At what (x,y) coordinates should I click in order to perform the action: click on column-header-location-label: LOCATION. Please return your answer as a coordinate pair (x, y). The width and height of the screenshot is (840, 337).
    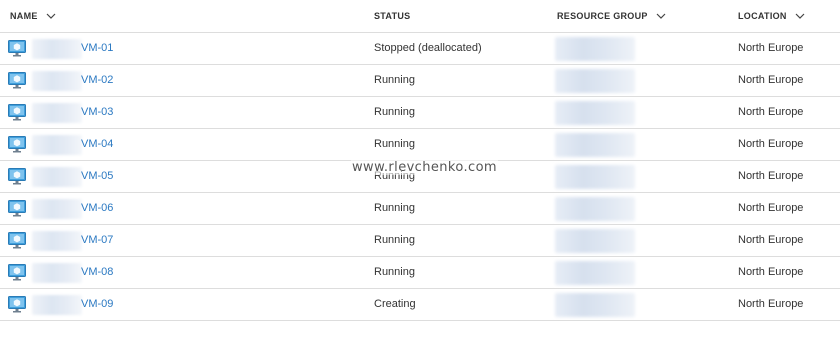
    Looking at the image, I should click on (762, 16).